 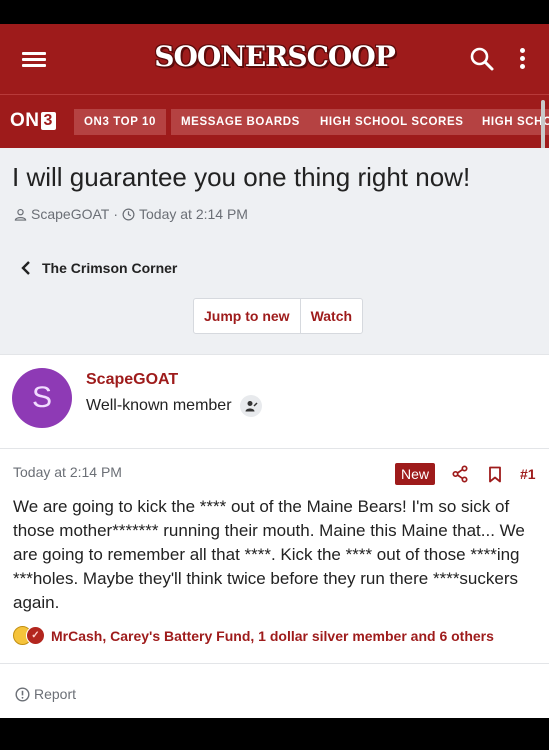 What do you see at coordinates (460, 474) in the screenshot?
I see `share-icon` at bounding box center [460, 474].